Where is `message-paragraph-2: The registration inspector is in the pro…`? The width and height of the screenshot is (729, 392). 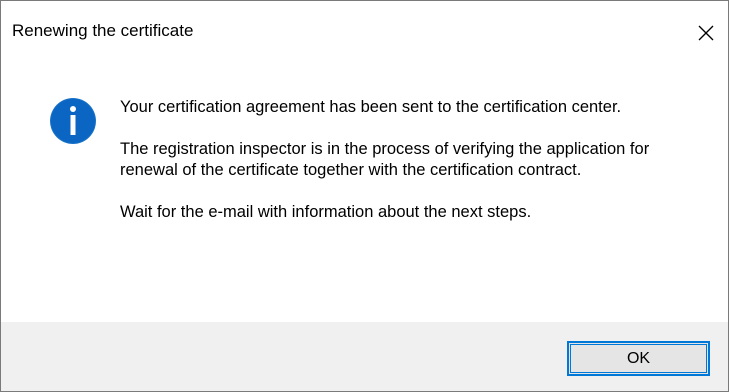
message-paragraph-2: The registration inspector is in the pro… is located at coordinates (385, 159).